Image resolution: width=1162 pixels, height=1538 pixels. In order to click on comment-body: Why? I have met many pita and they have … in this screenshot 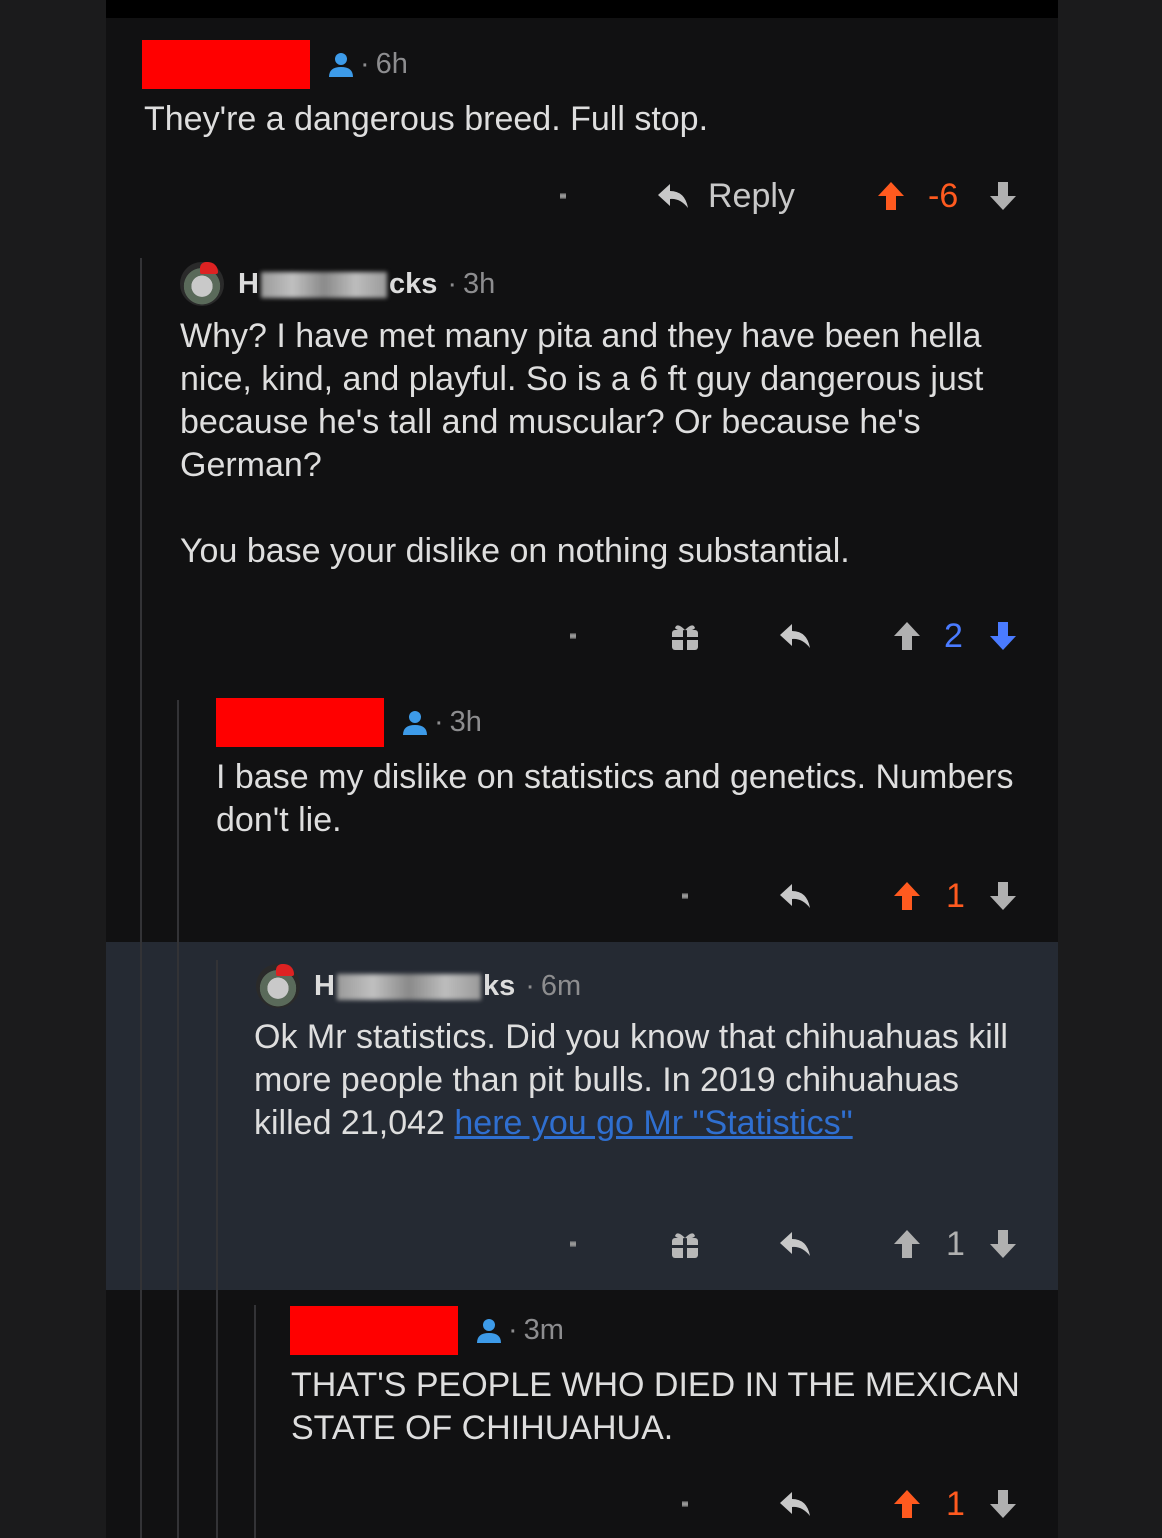, I will do `click(582, 443)`.